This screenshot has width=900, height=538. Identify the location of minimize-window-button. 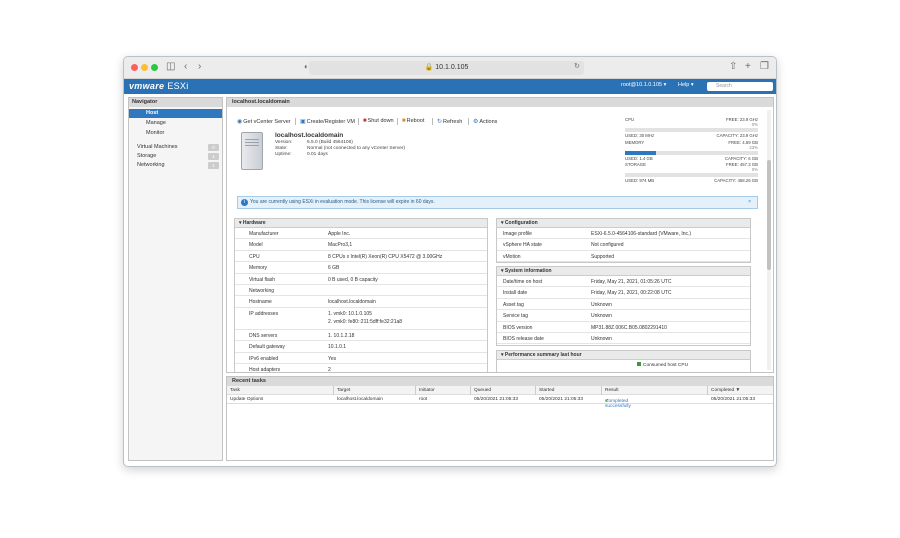
(144, 67).